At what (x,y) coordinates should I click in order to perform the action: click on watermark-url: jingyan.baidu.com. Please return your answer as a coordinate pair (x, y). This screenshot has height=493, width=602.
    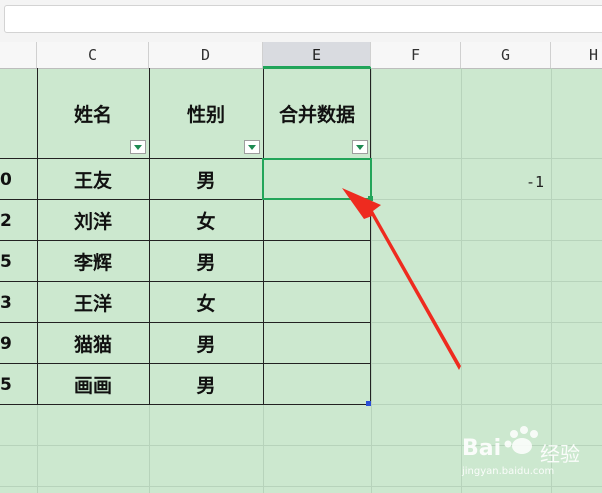
    Looking at the image, I should click on (508, 471).